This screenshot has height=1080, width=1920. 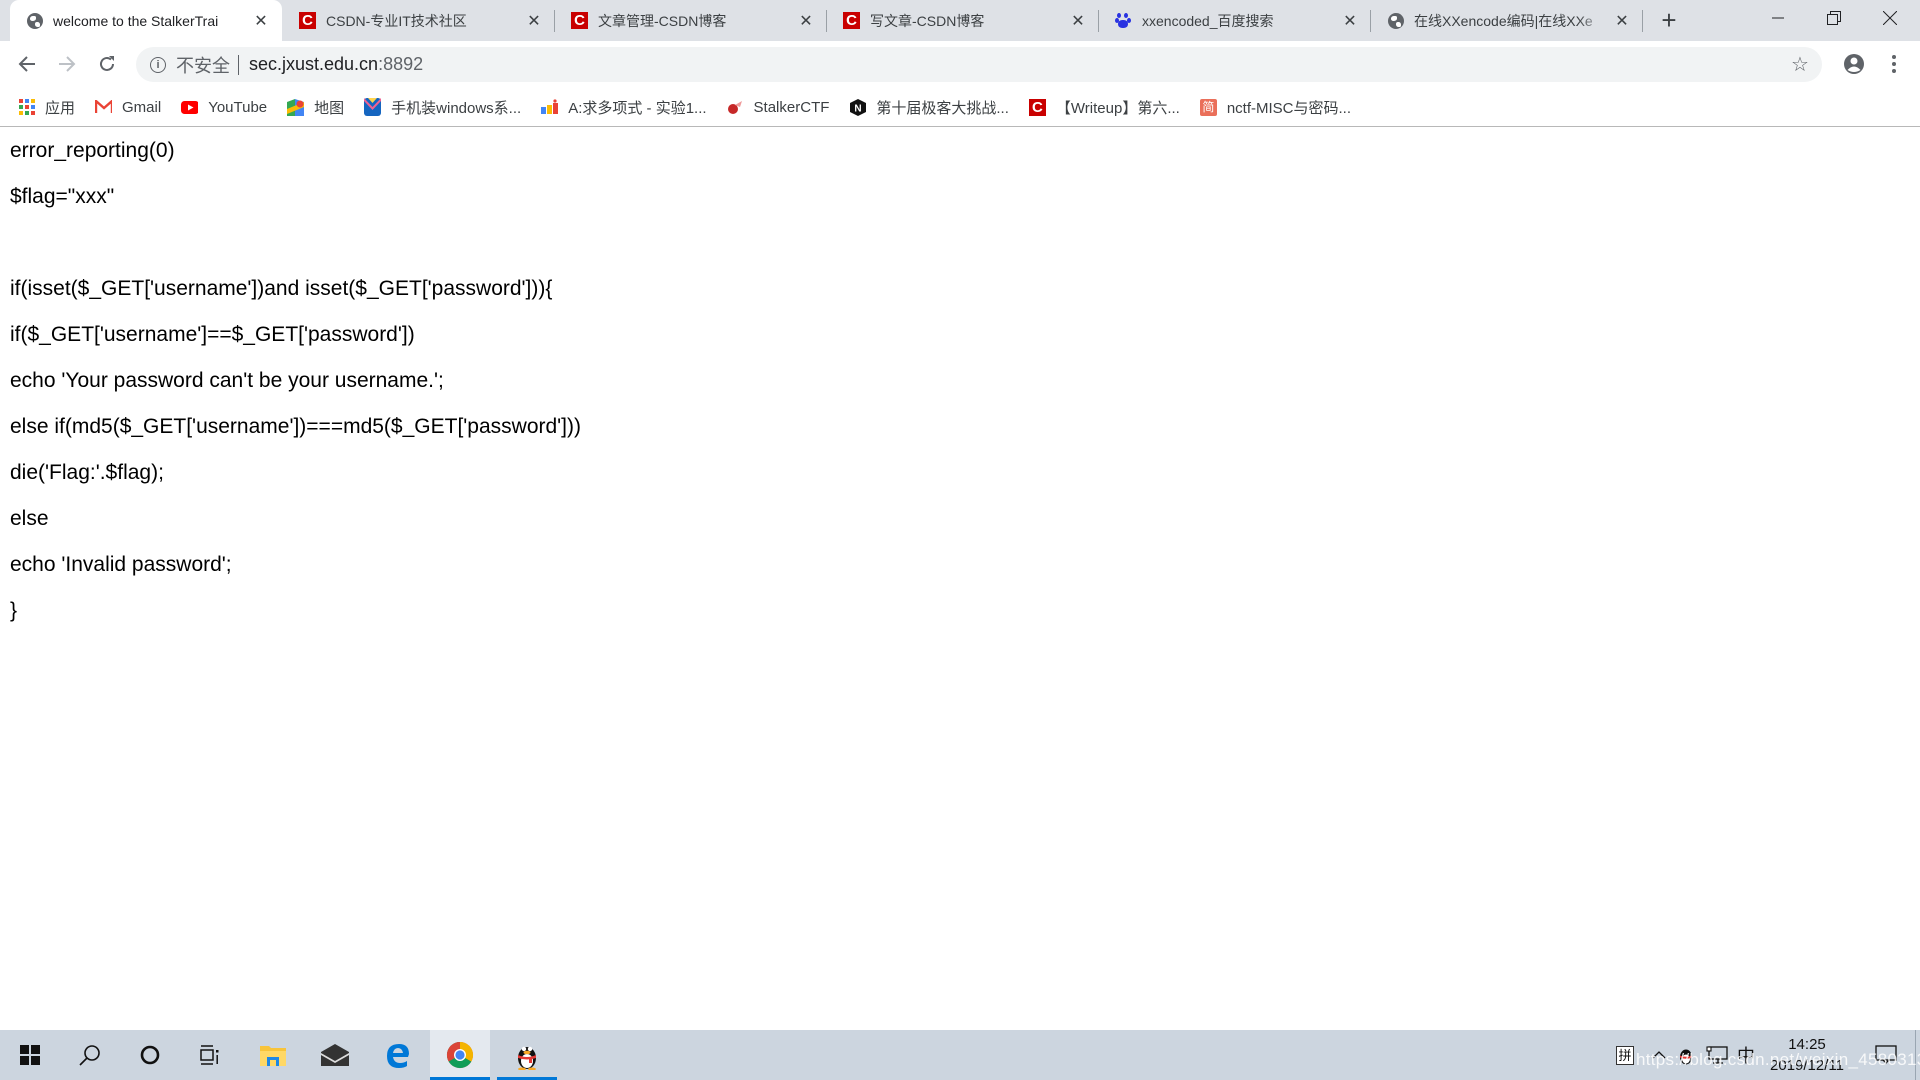 What do you see at coordinates (34, 20) in the screenshot?
I see `globe-icon` at bounding box center [34, 20].